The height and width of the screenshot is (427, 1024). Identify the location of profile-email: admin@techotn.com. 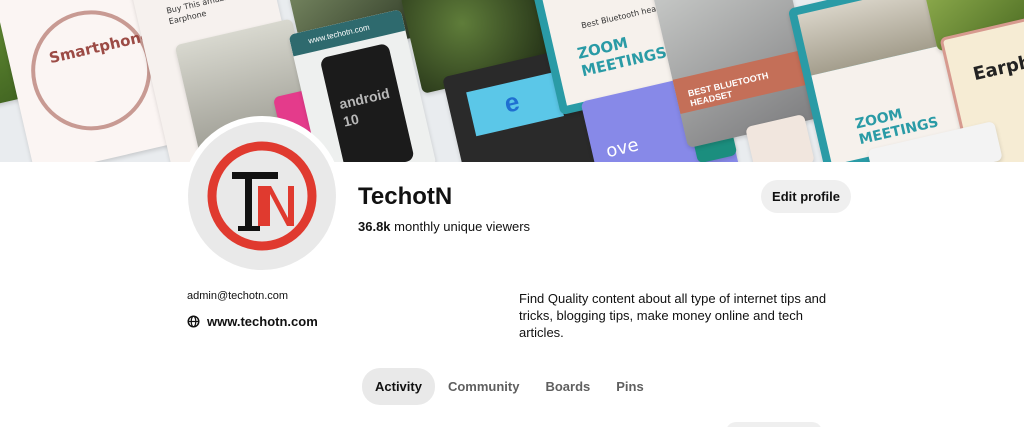
(237, 296).